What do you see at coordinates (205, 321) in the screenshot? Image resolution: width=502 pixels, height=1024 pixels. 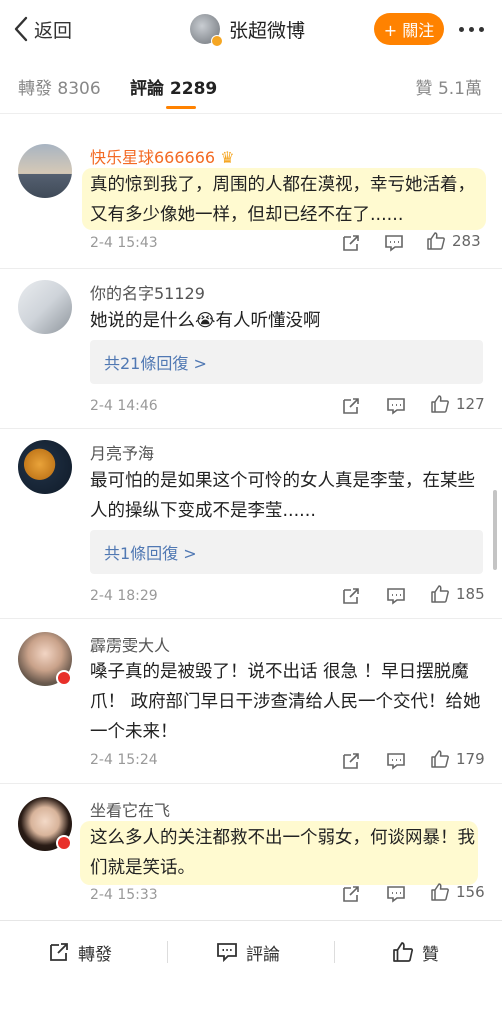 I see `comment-text: 她说的是什么😭有人听懂没啊` at bounding box center [205, 321].